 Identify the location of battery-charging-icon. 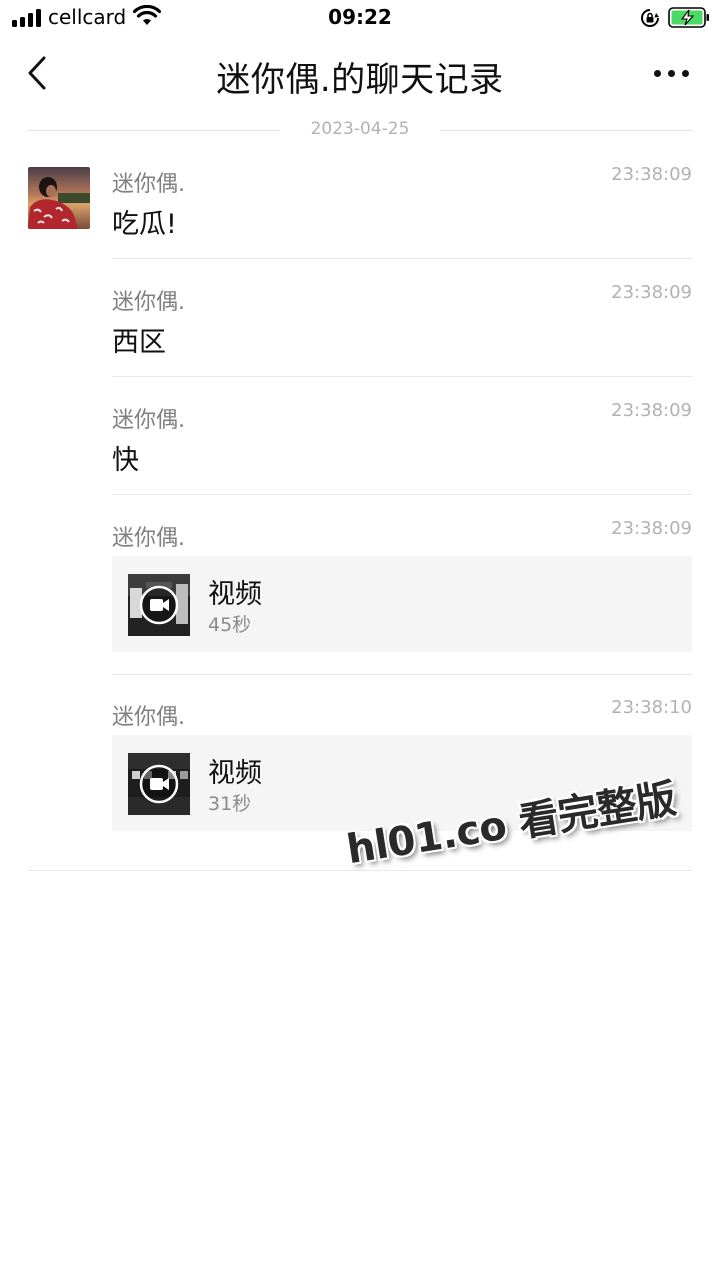
(688, 17).